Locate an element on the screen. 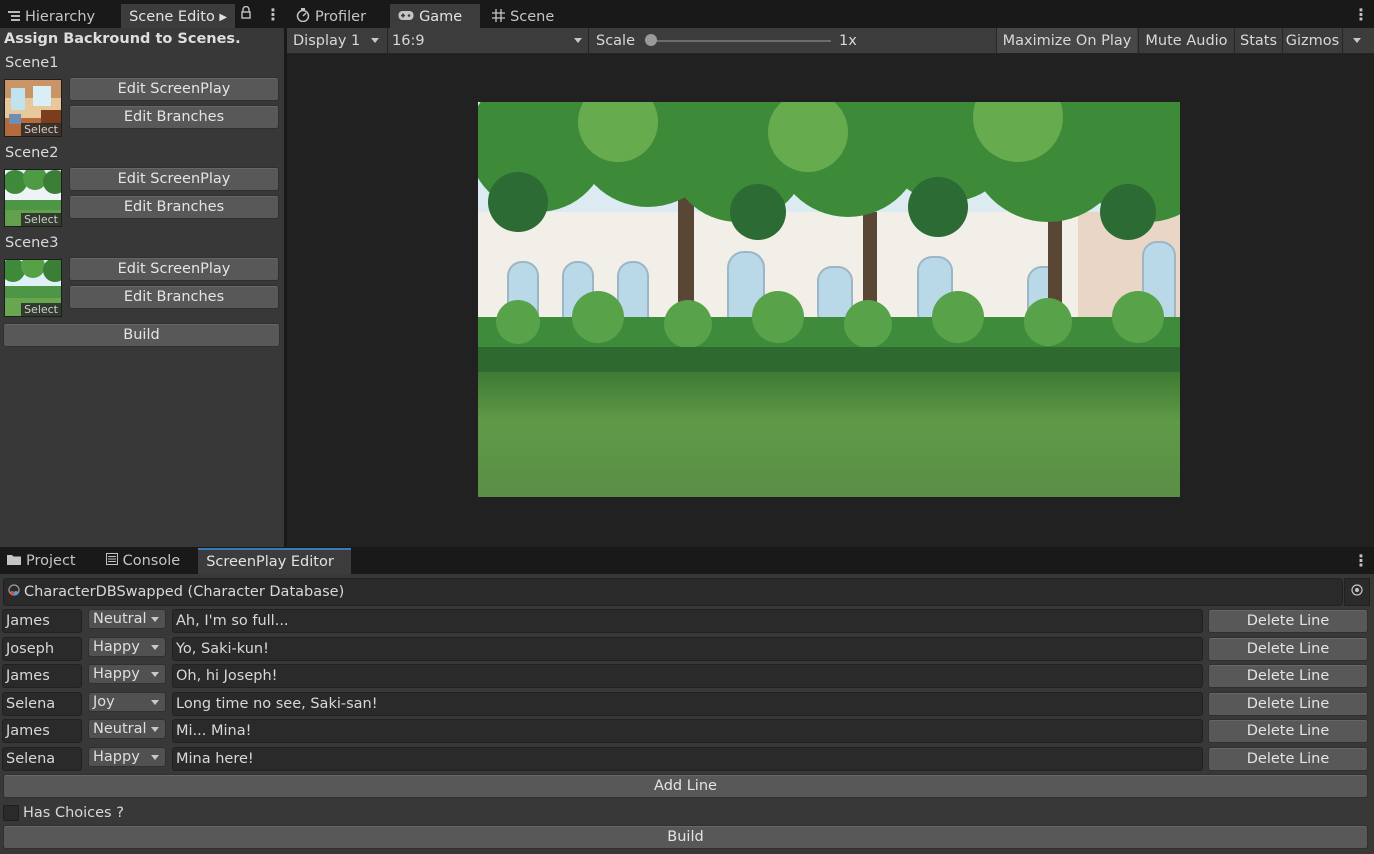 The height and width of the screenshot is (854, 1374). has-choices-checkbox is located at coordinates (11, 813).